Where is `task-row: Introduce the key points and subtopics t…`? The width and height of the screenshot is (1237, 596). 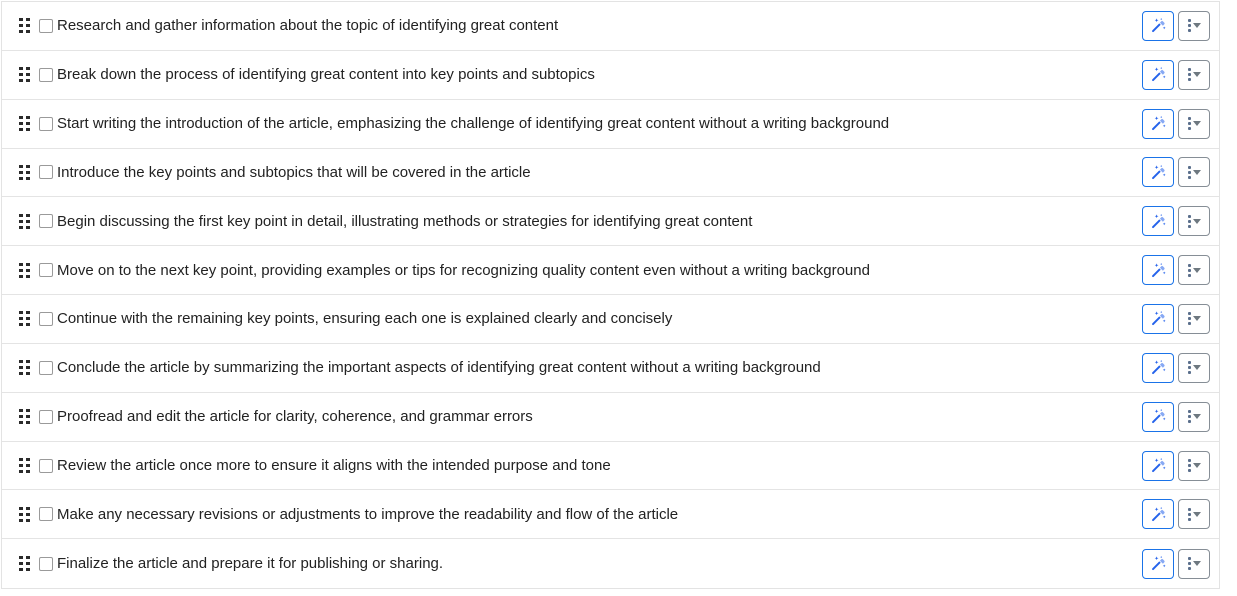
task-row: Introduce the key points and subtopics t… is located at coordinates (610, 173).